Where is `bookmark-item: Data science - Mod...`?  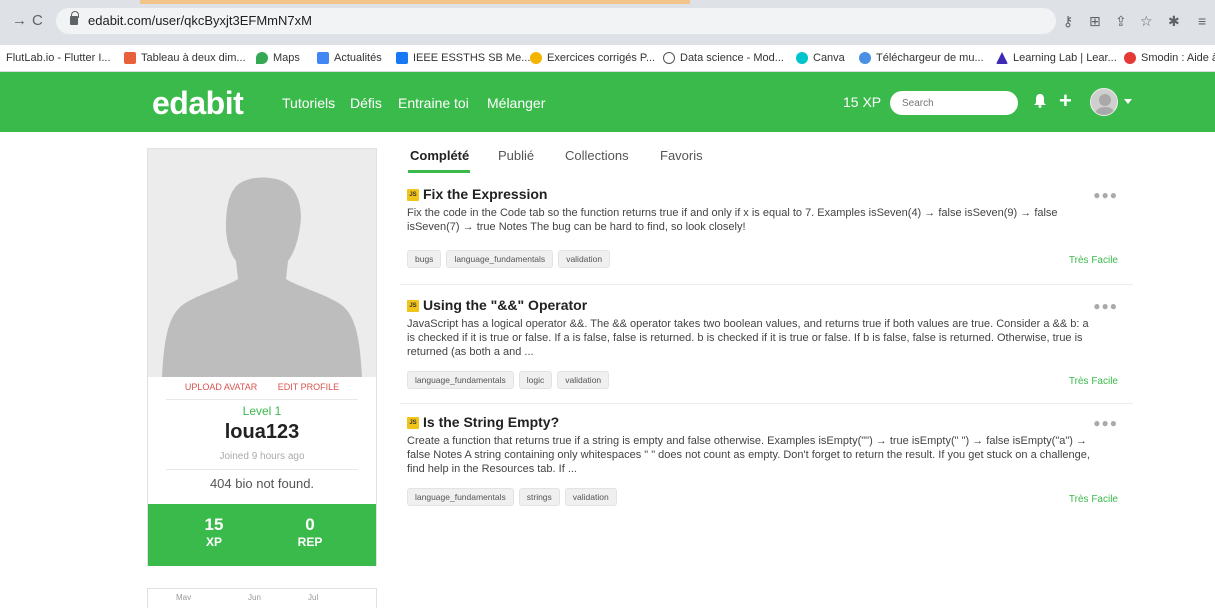
bookmark-item: Data science - Mod... is located at coordinates (723, 58).